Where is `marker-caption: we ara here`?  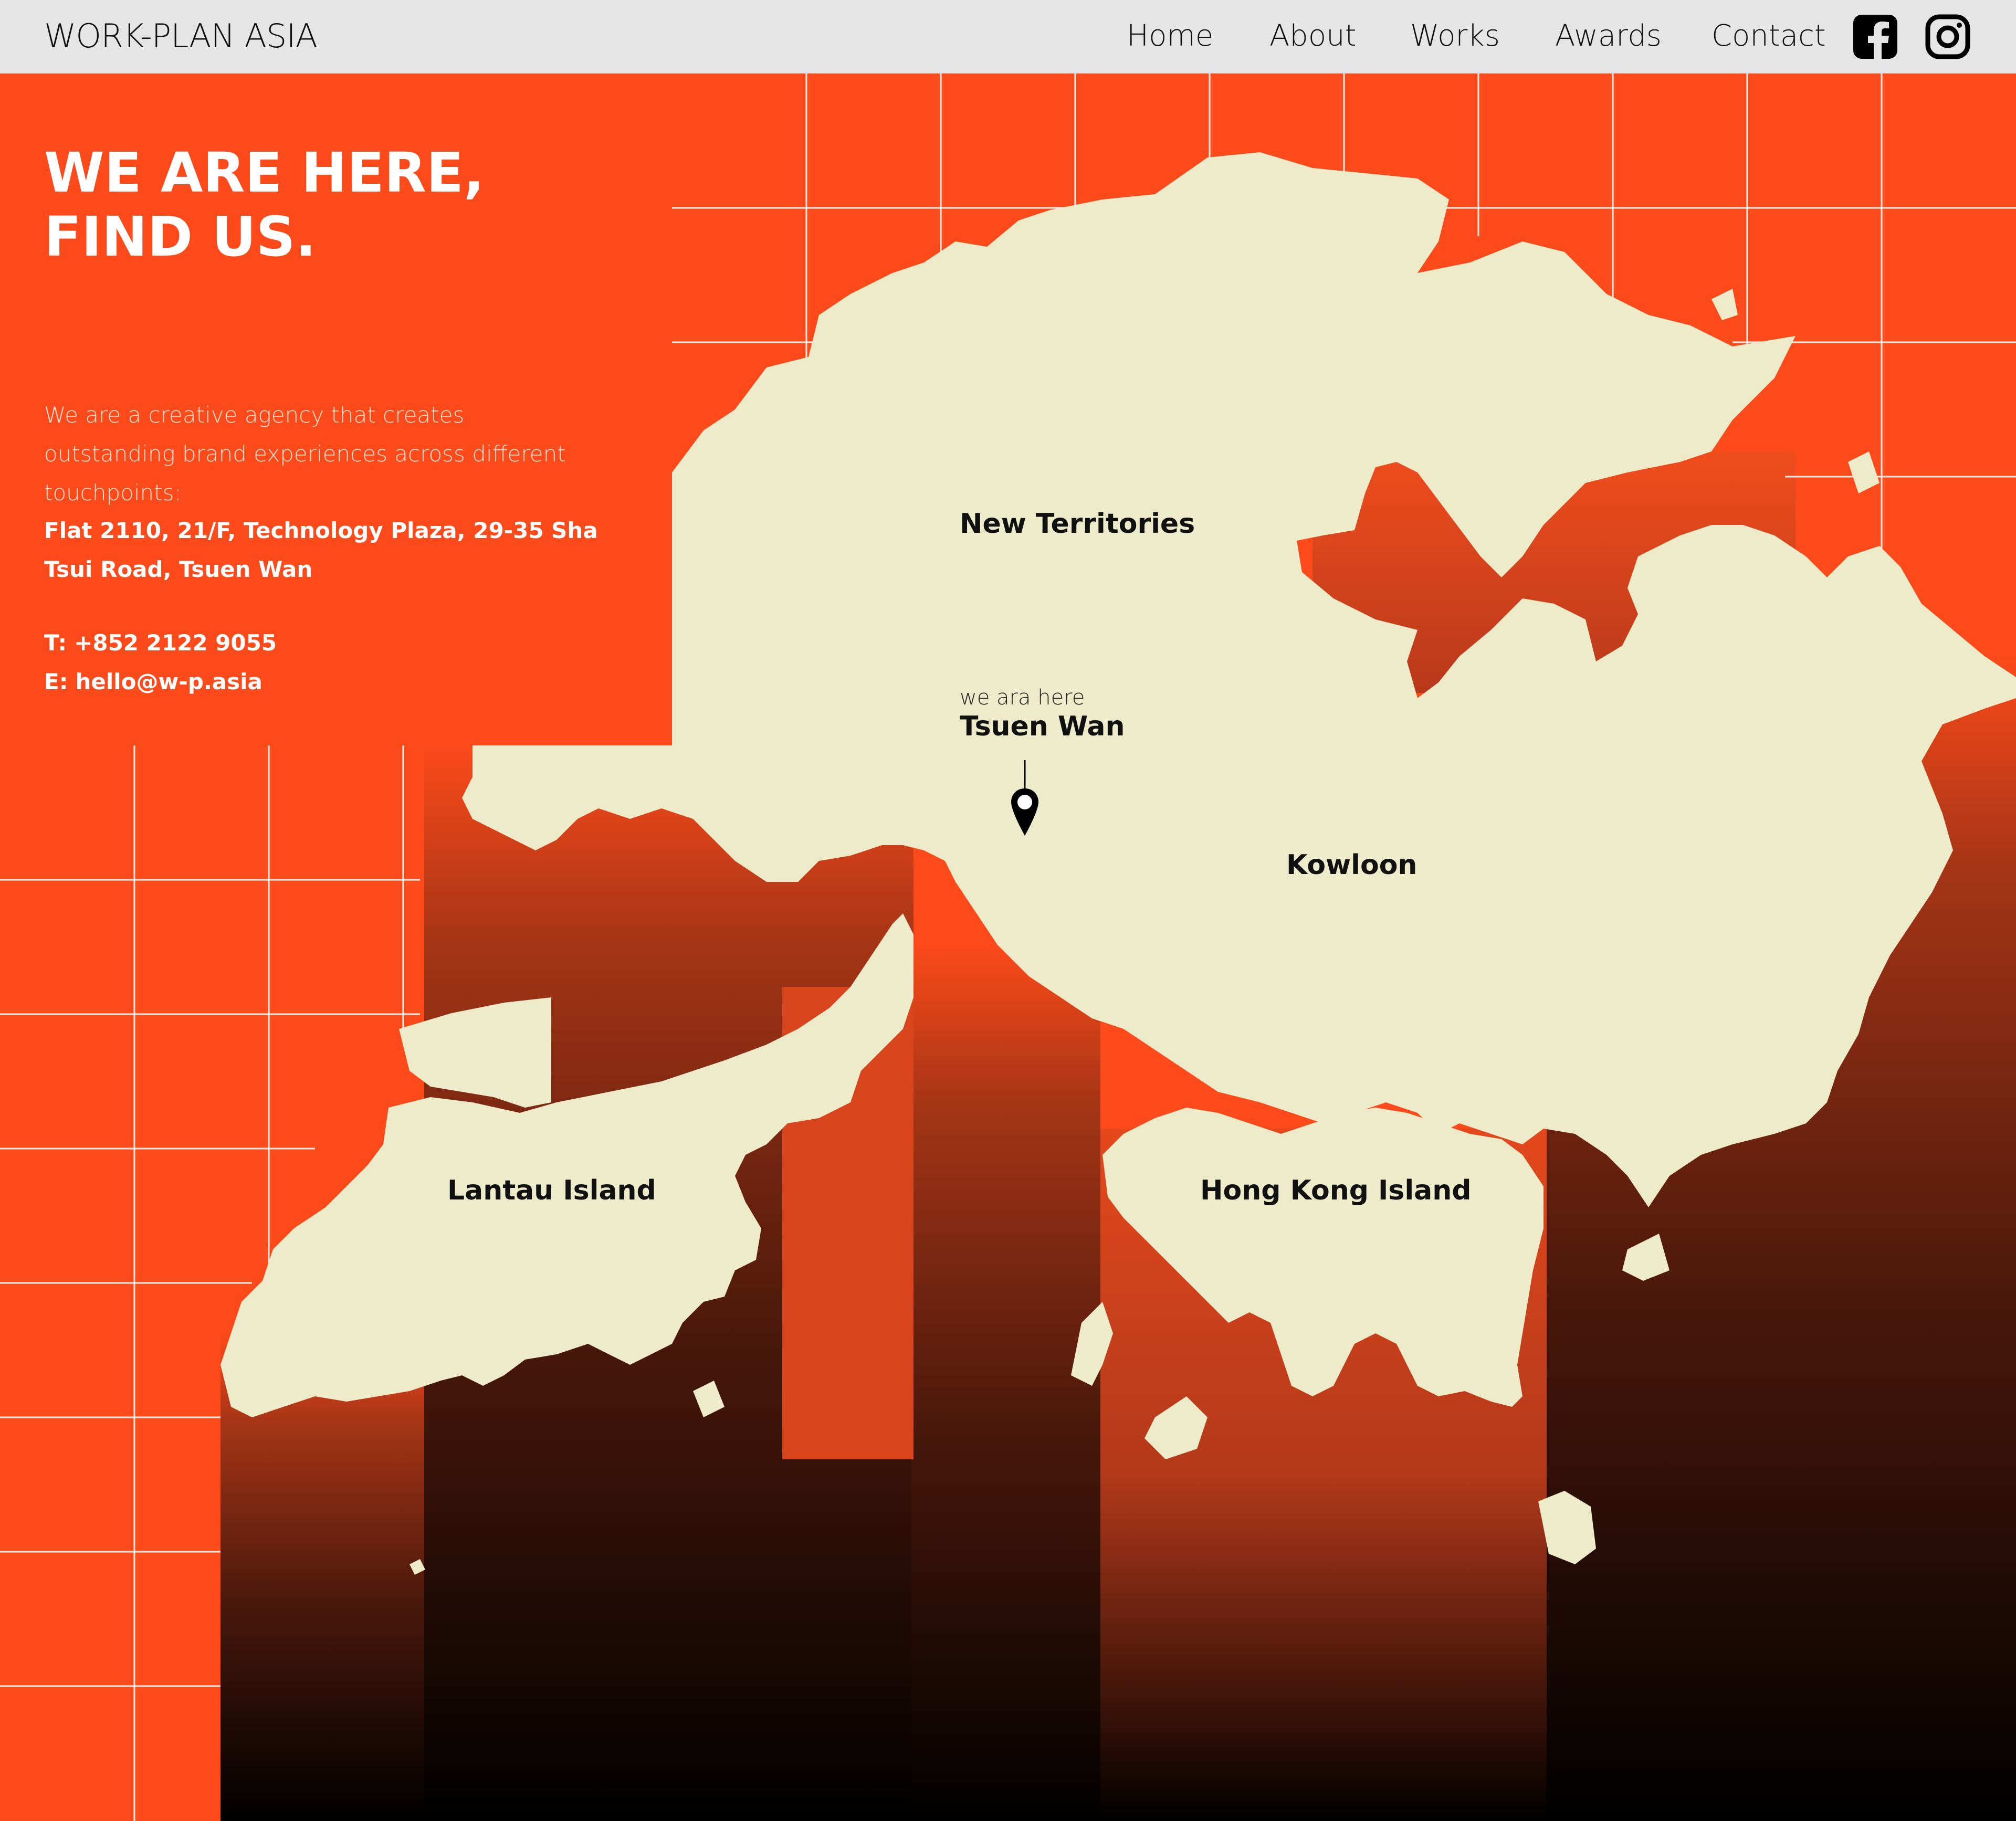
marker-caption: we ara here is located at coordinates (1022, 698).